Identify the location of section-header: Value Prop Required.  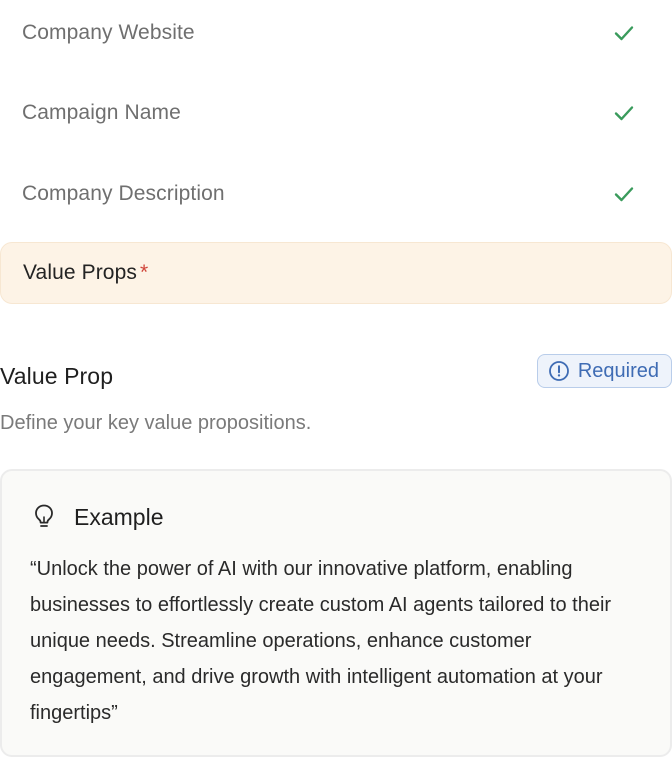
(336, 374).